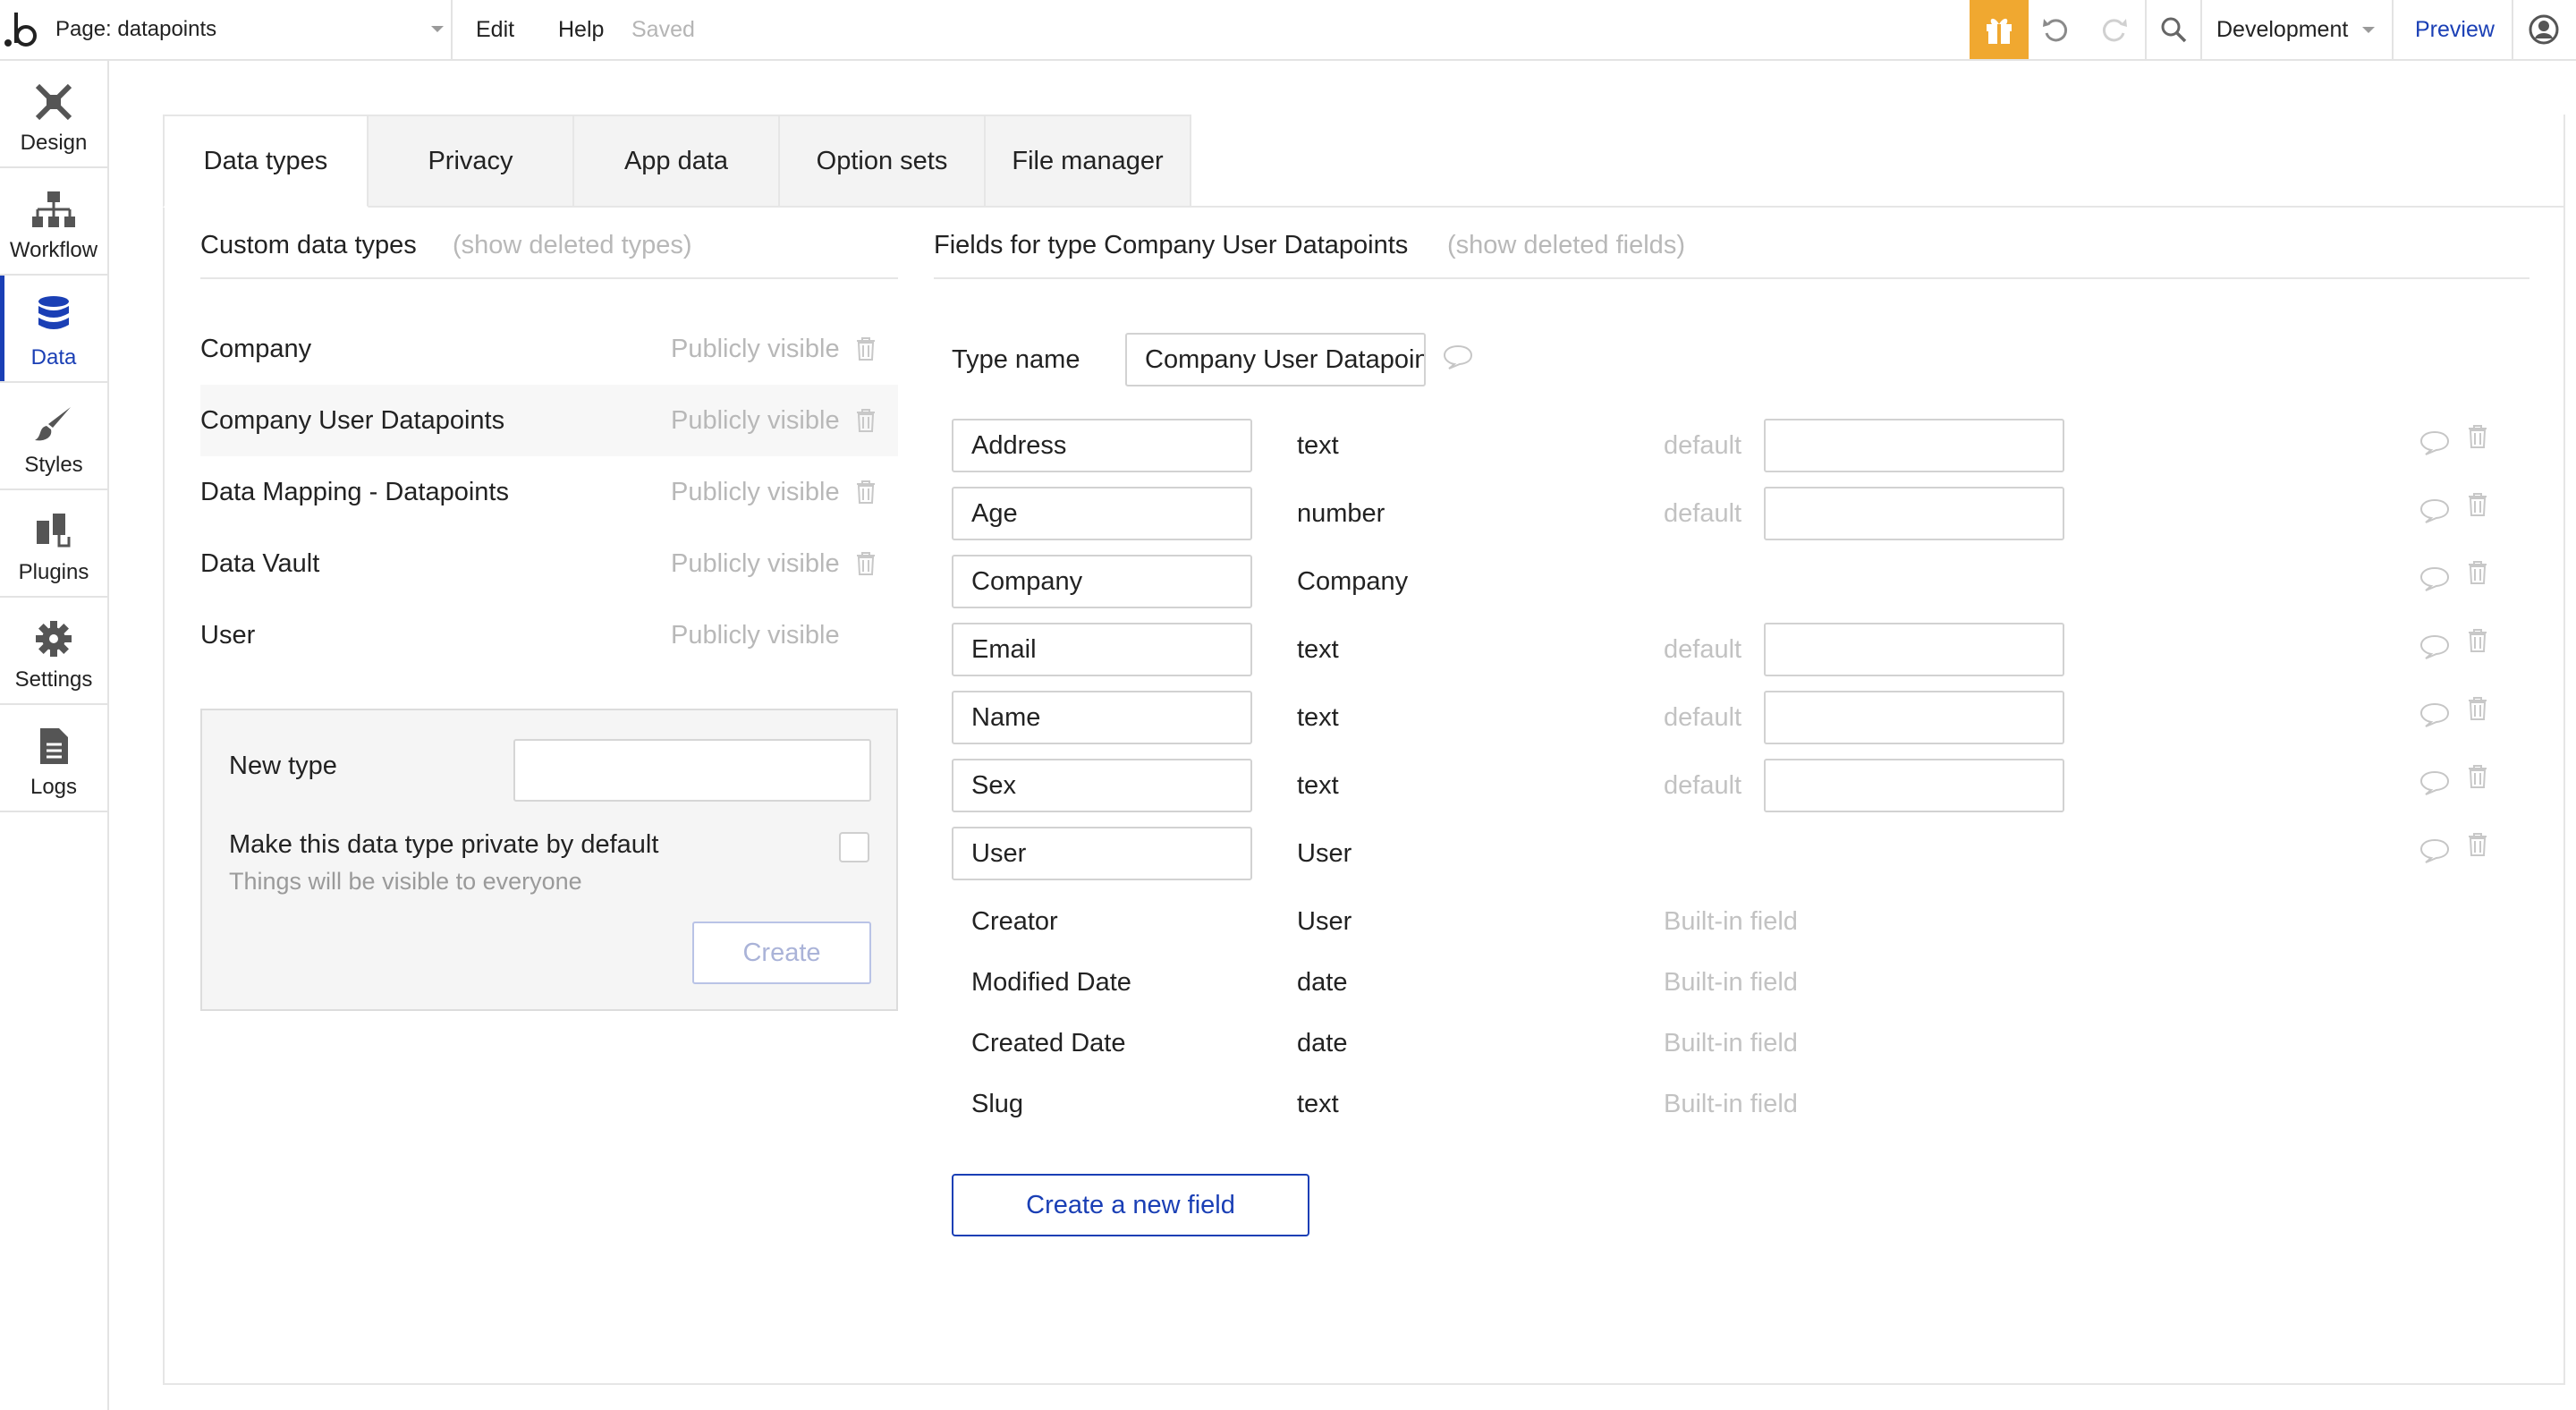 This screenshot has height=1410, width=2576. Describe the element at coordinates (2114, 29) in the screenshot. I see `redo-button` at that location.